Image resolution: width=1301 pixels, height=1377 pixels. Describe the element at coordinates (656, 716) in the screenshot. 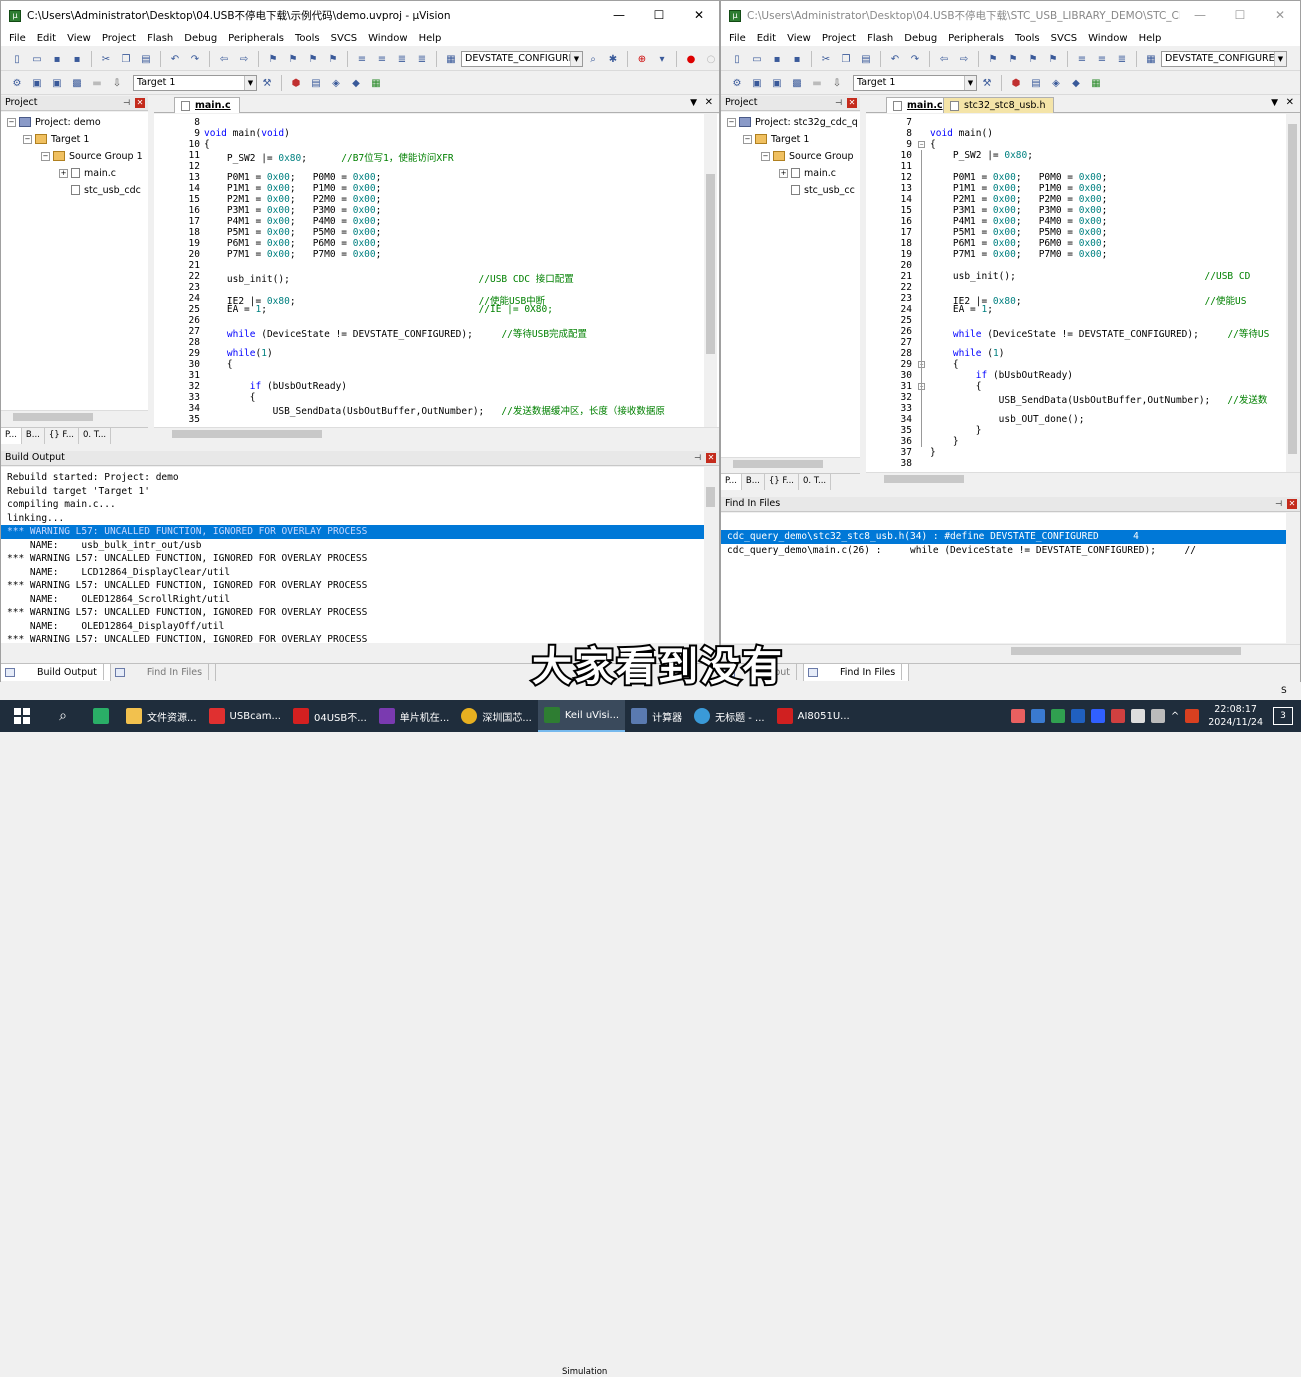

I see `taskbar-app-calculator: 计算器` at that location.